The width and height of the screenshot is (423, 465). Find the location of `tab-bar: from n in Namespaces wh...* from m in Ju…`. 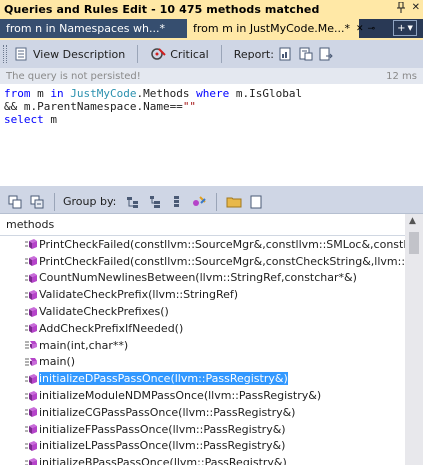

tab-bar: from n in Namespaces wh...* from m in Ju… is located at coordinates (211, 28).